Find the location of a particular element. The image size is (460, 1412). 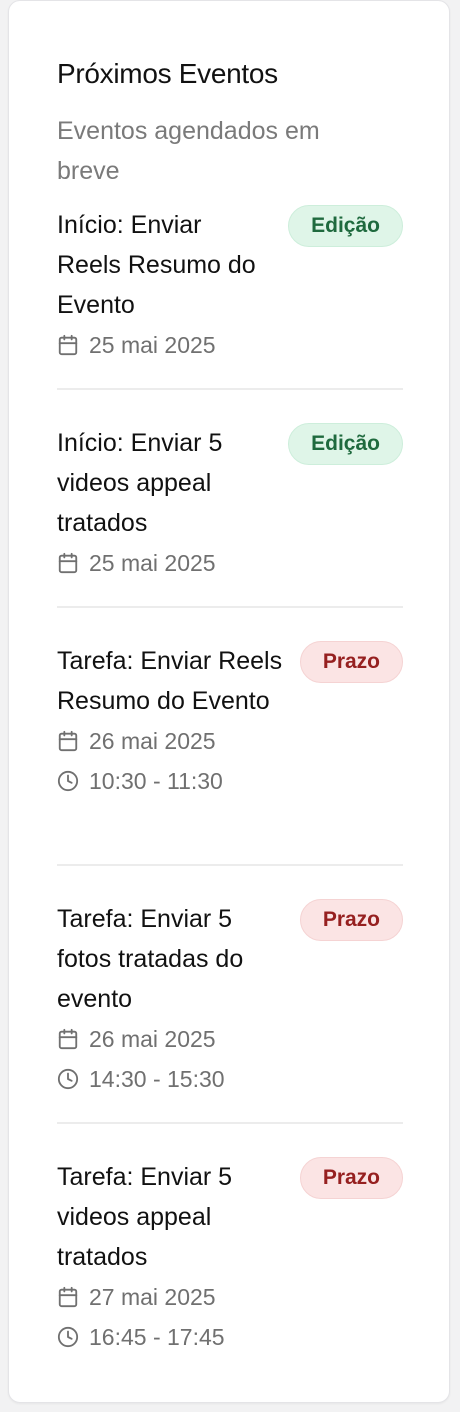

event-time: 14:30 - 15:30 is located at coordinates (157, 1078).